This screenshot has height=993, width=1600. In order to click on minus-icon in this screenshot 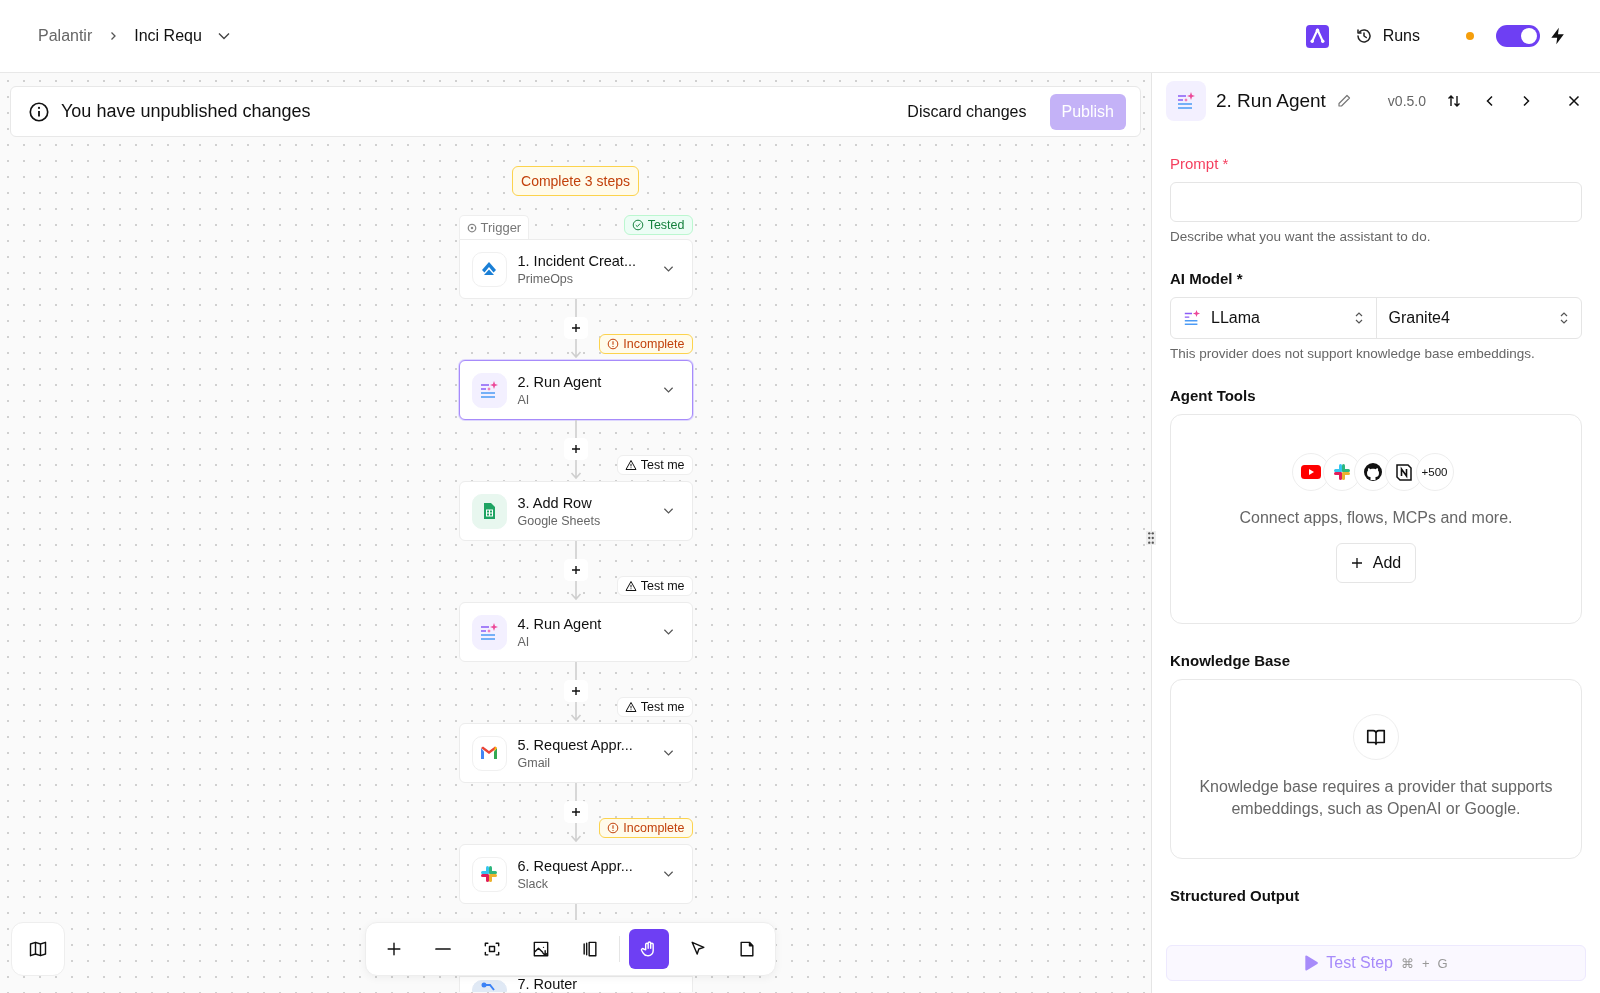, I will do `click(443, 949)`.